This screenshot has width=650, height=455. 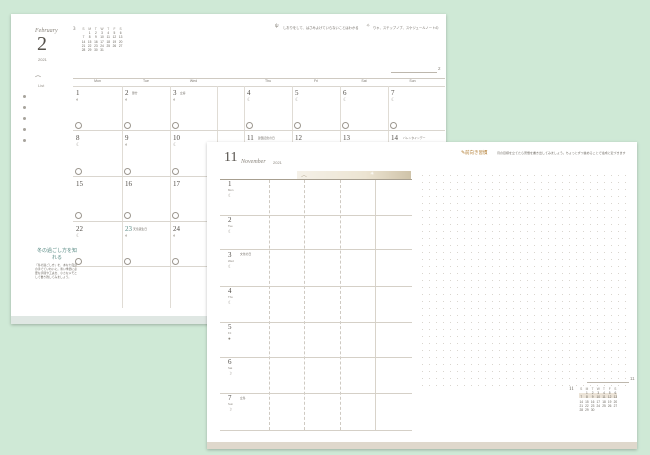 I want to click on month-tab-marker: 2, so click(x=439, y=68).